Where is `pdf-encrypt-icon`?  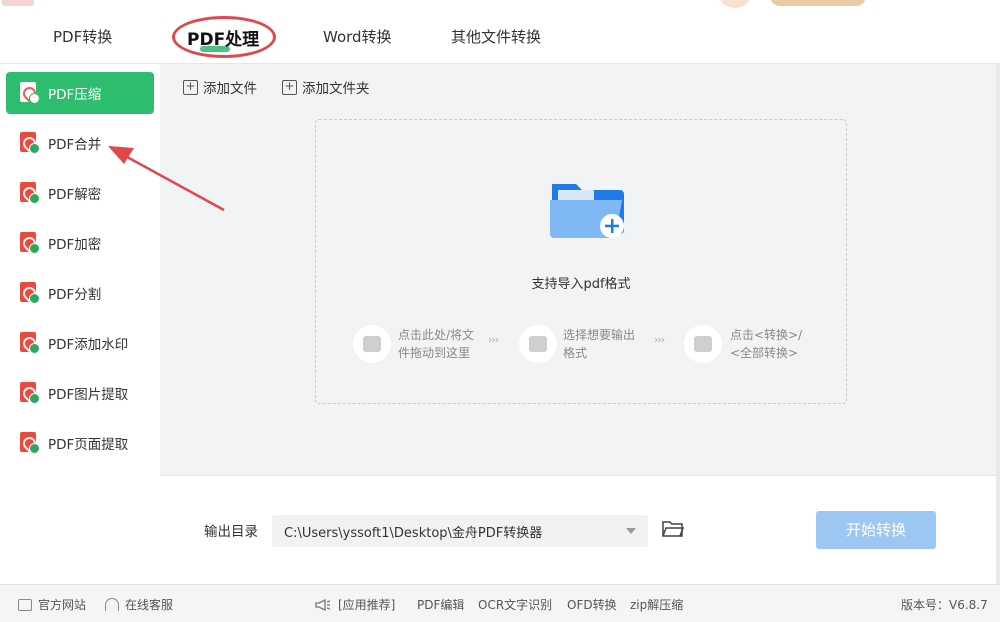 pdf-encrypt-icon is located at coordinates (30, 243).